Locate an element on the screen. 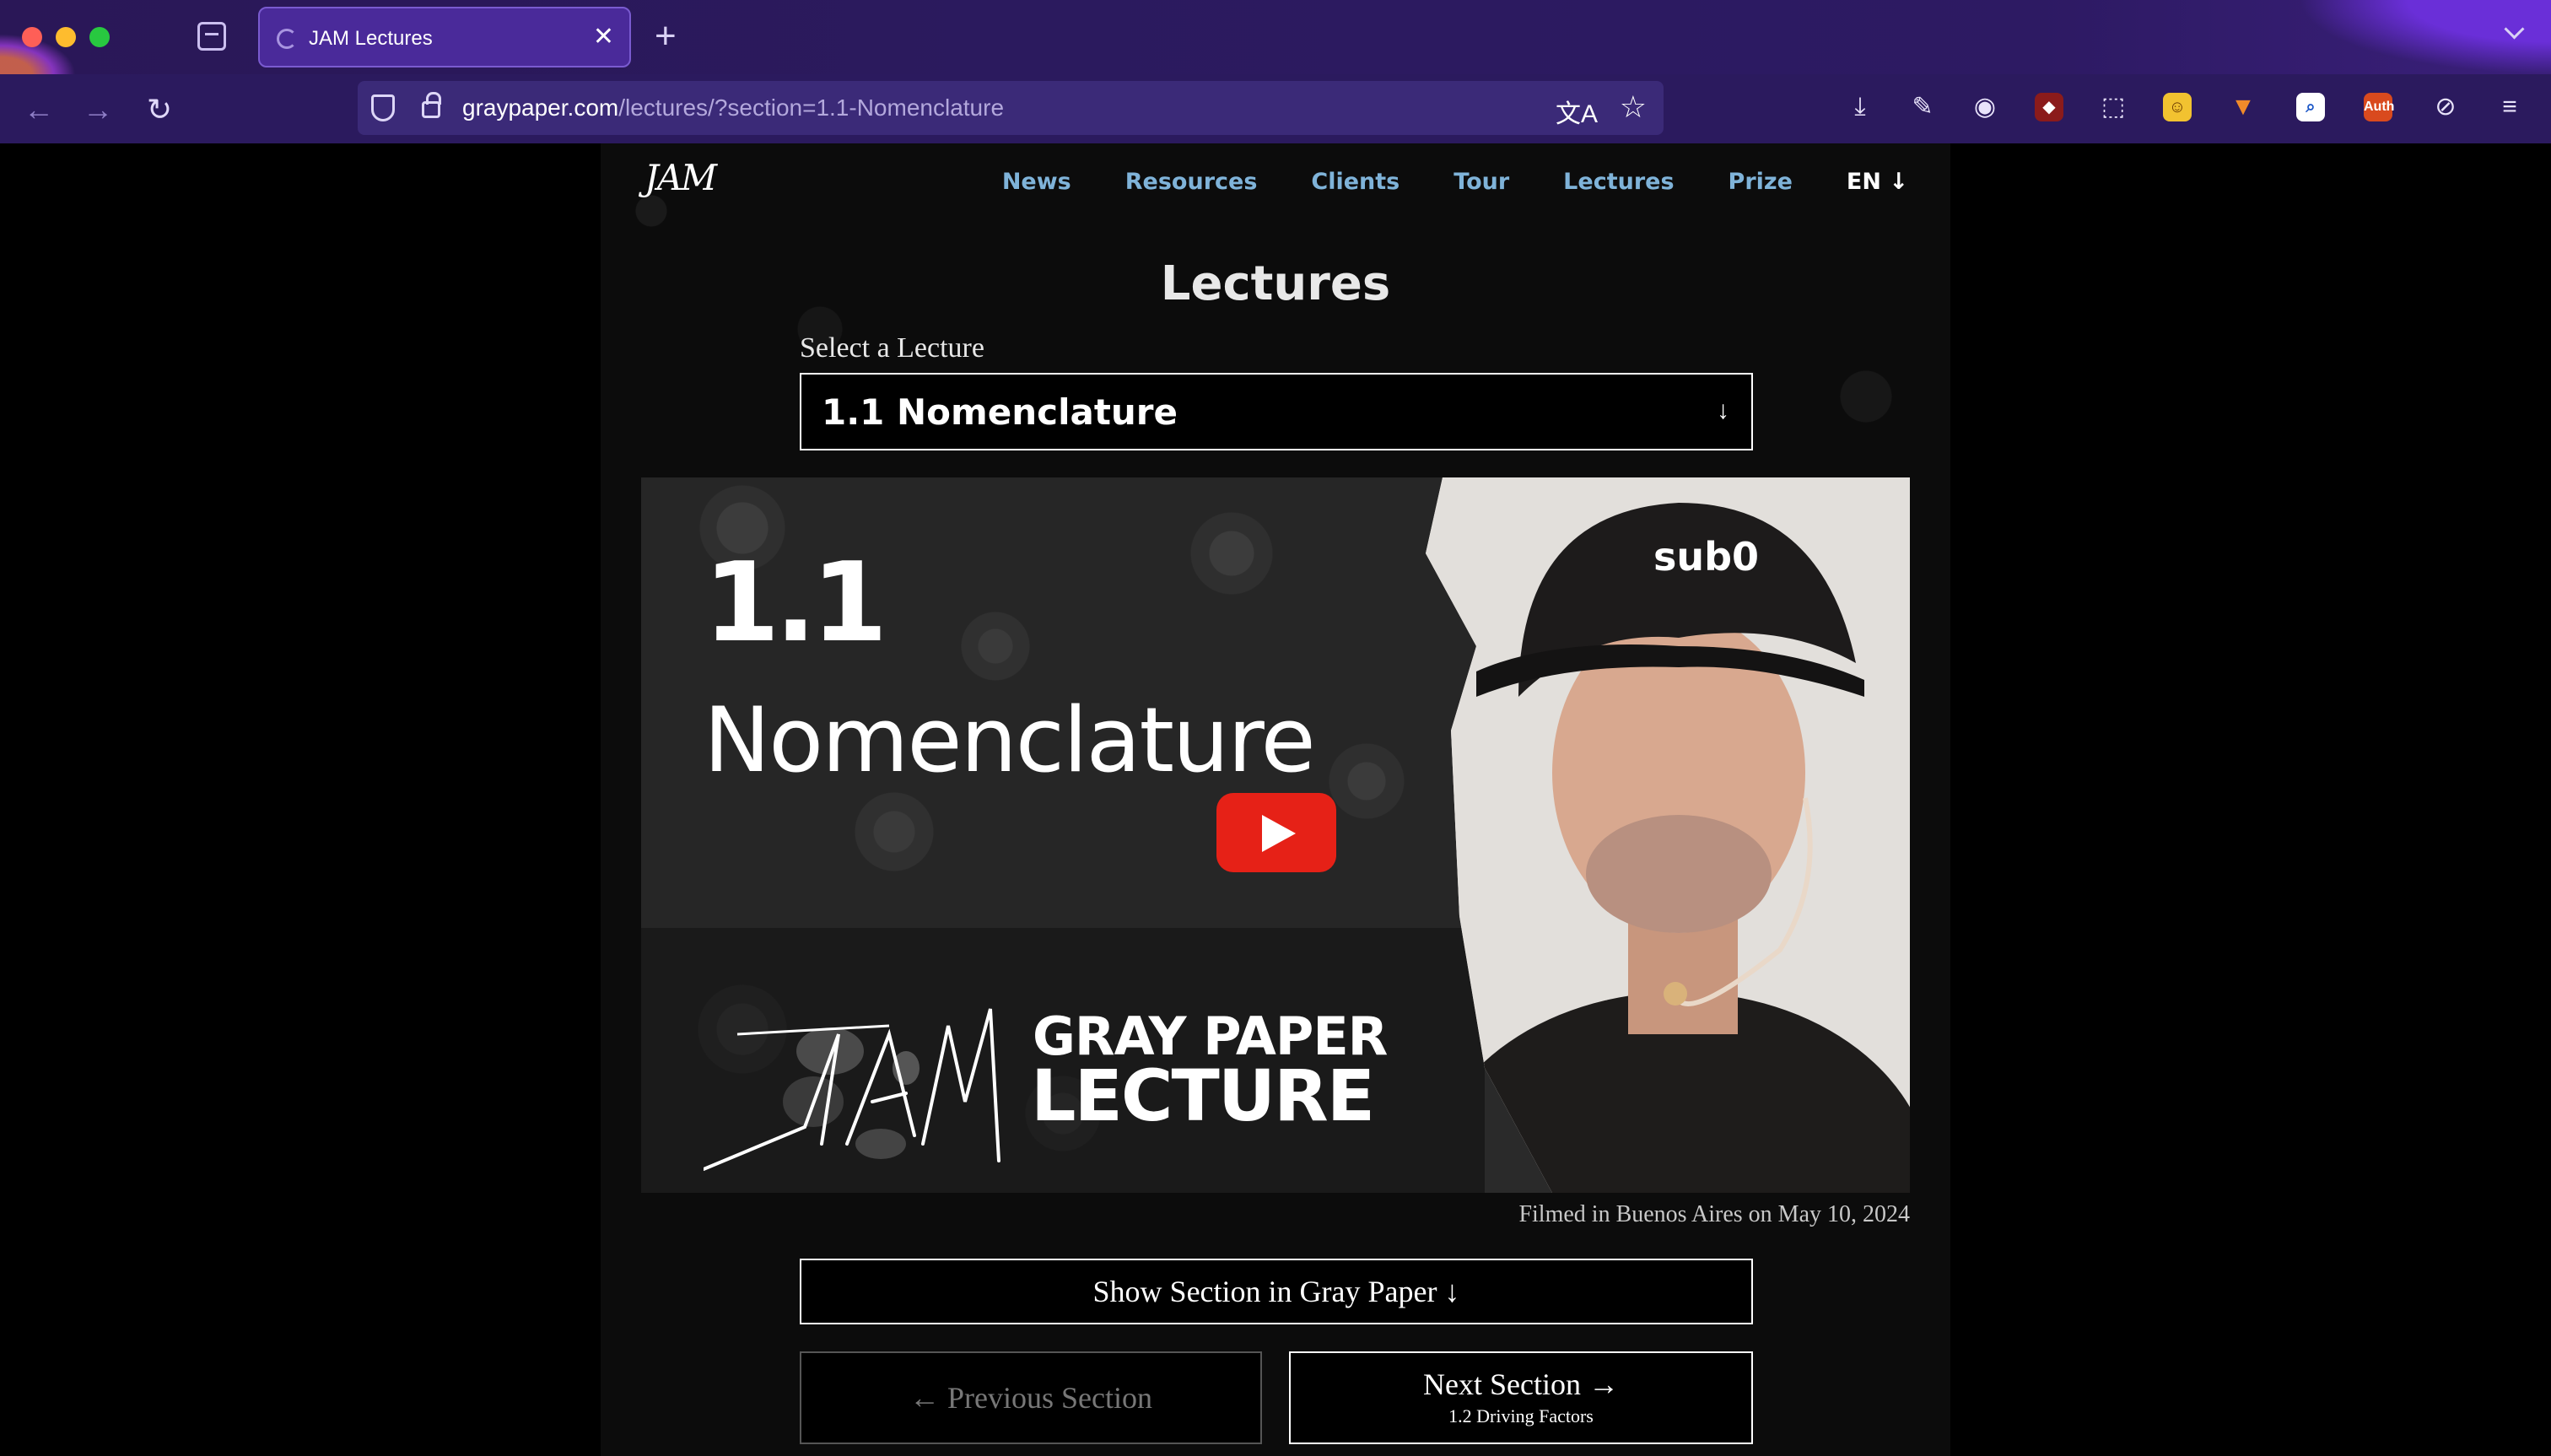 The image size is (2551, 1456). arrow-down-icon: ↓ is located at coordinates (1723, 410).